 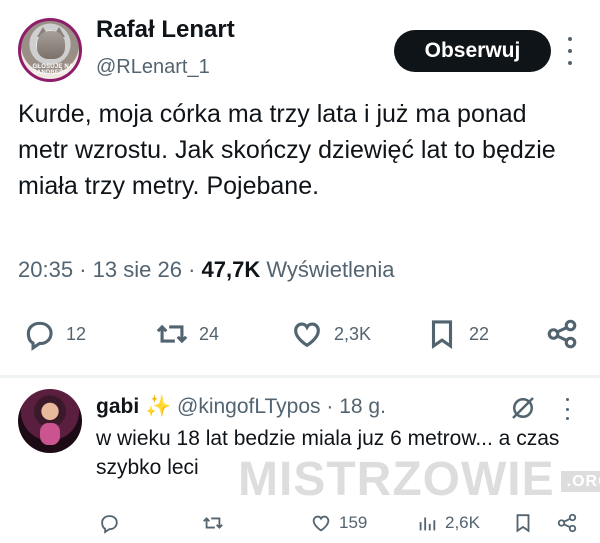 What do you see at coordinates (330, 334) in the screenshot?
I see `like-button: 2,3K` at bounding box center [330, 334].